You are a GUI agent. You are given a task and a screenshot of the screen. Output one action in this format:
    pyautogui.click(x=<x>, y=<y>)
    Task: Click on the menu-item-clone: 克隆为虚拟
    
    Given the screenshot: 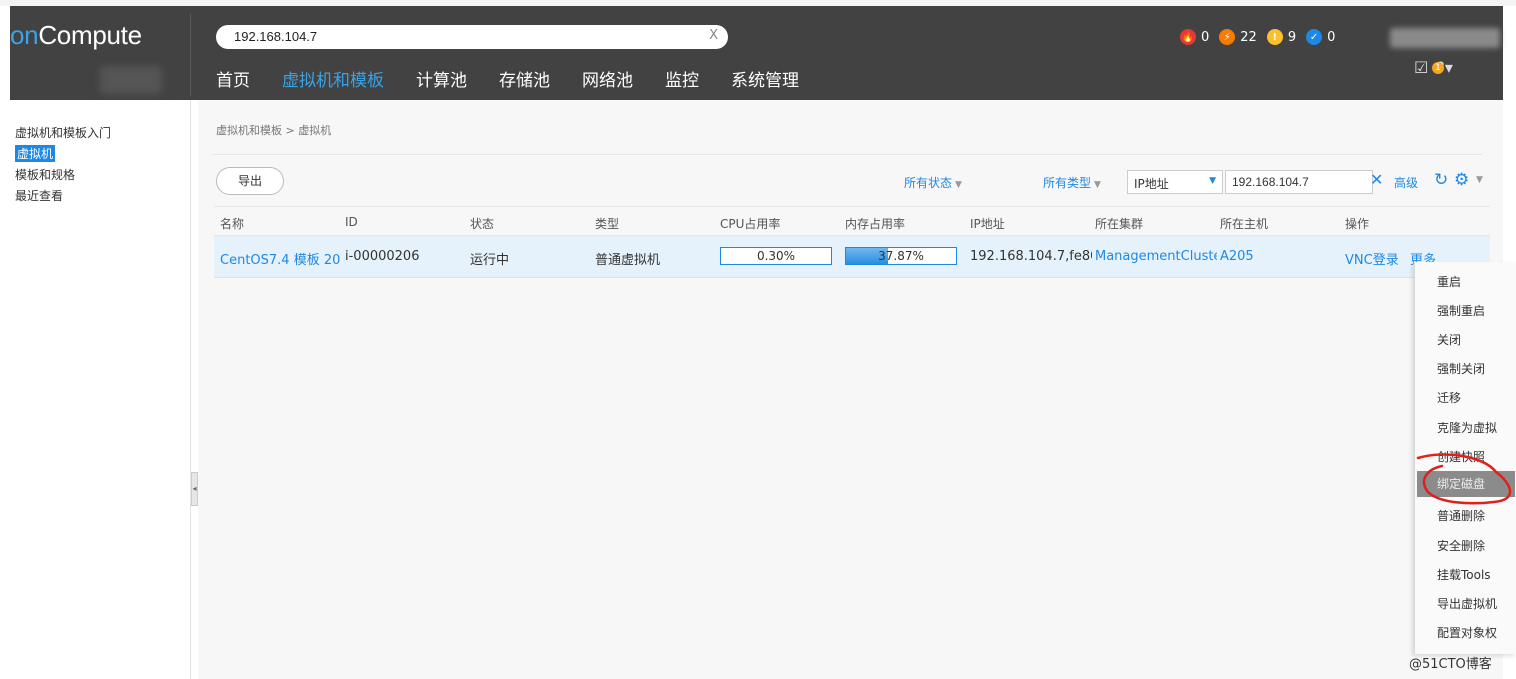 What is the action you would take?
    pyautogui.click(x=1467, y=427)
    